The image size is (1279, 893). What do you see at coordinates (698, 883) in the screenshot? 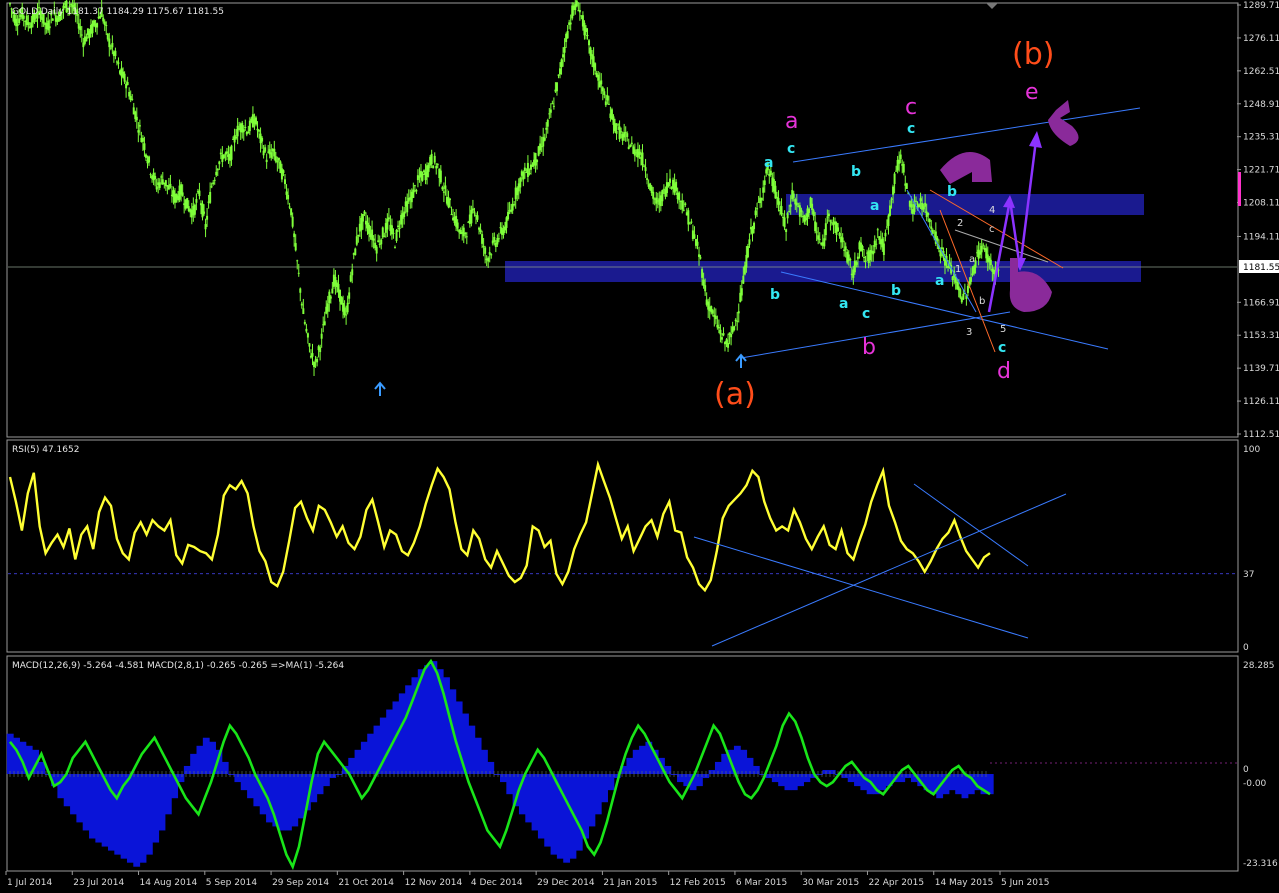
I see `x-tick-label: 12 Feb 2015` at bounding box center [698, 883].